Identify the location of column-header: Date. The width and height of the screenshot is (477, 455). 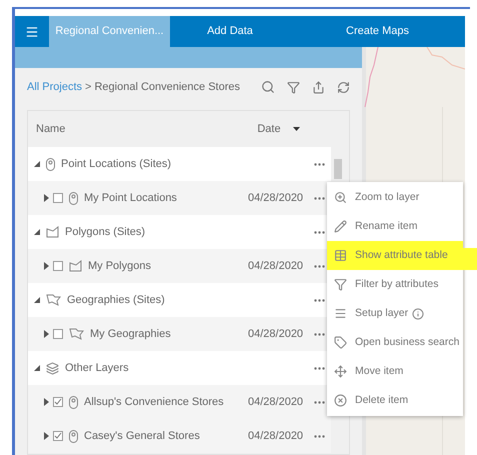
(269, 129).